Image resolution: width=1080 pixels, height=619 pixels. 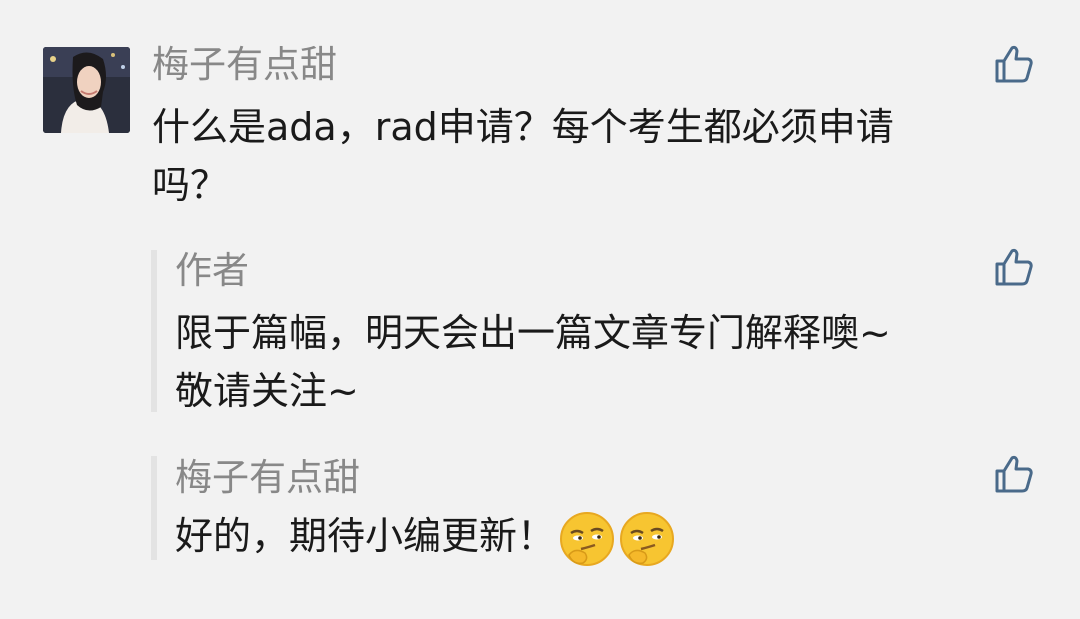 What do you see at coordinates (523, 127) in the screenshot?
I see `comment-text-line: 什么是ada，rad申请？每个考生都必须申请` at bounding box center [523, 127].